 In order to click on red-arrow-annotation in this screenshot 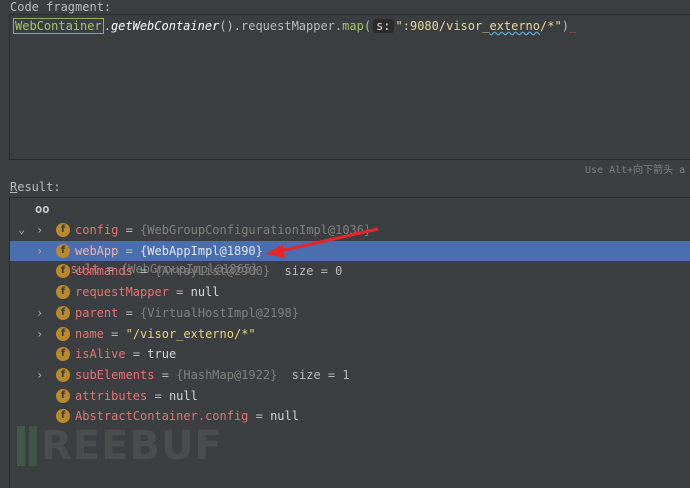, I will do `click(322, 242)`.